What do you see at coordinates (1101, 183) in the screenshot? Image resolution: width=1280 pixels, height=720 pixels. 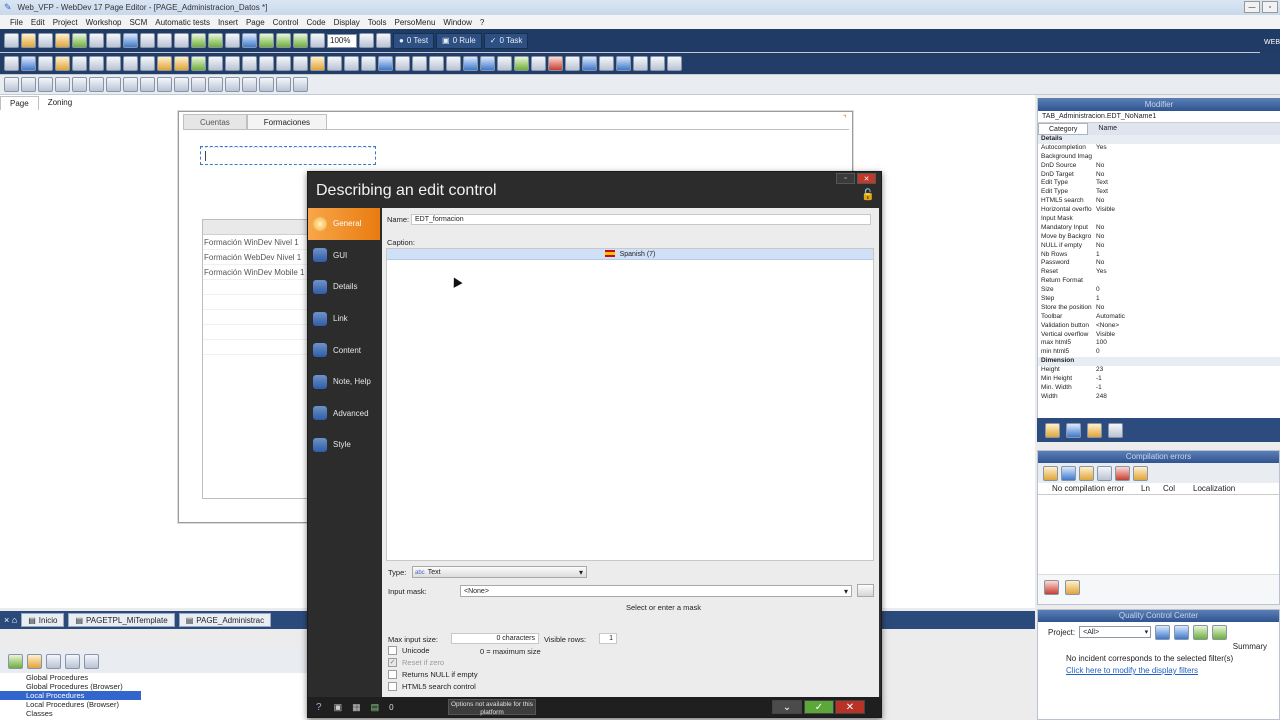 I see `property-value: Text` at bounding box center [1101, 183].